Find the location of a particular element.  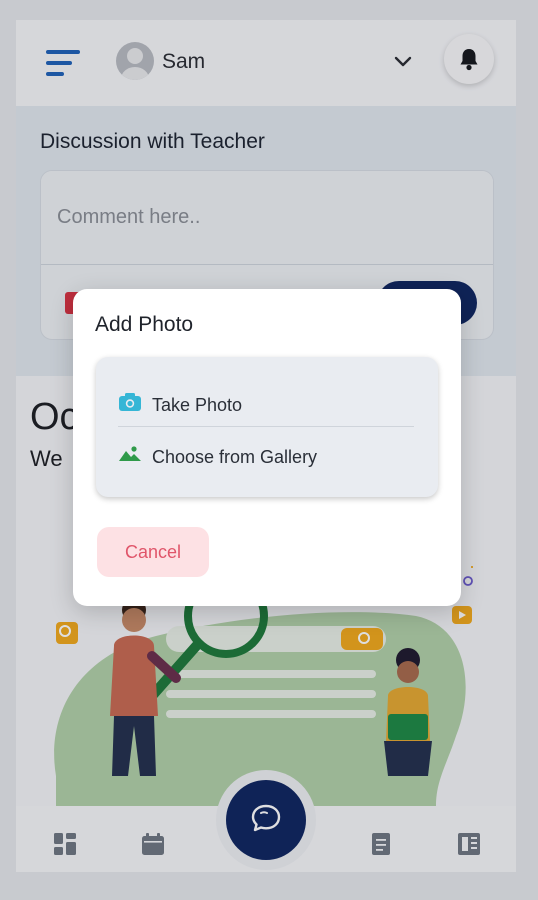

camera-icon is located at coordinates (130, 402).